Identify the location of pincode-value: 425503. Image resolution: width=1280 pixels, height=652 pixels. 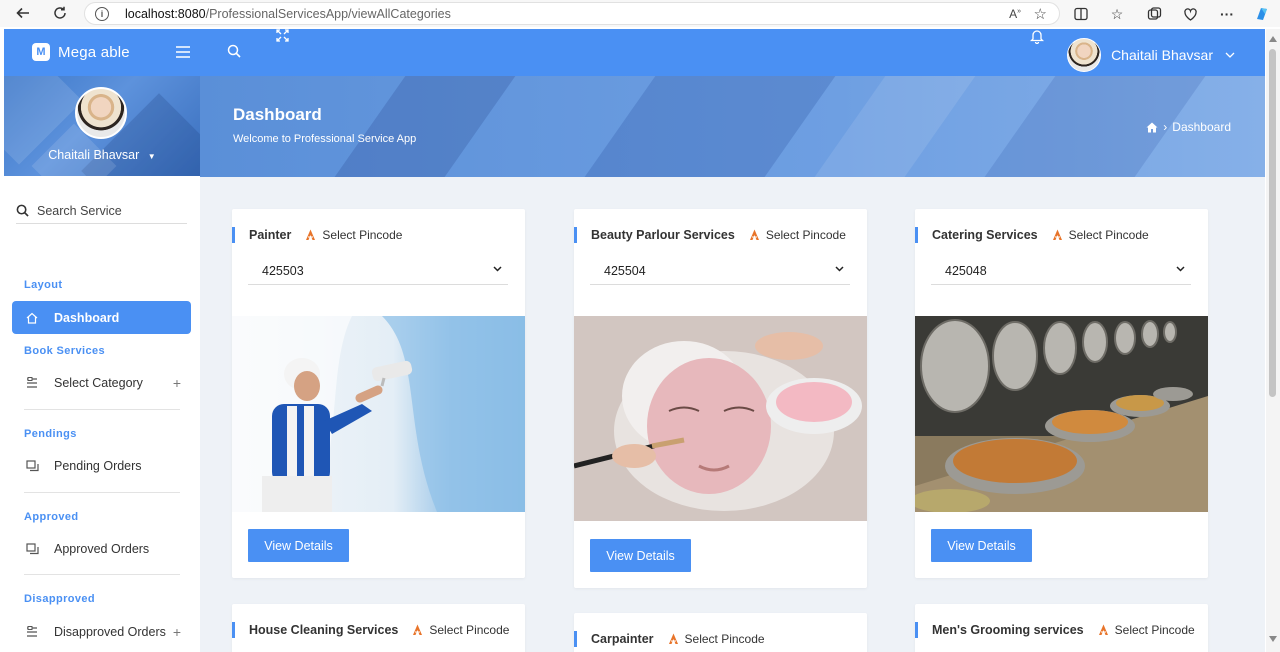
(283, 270).